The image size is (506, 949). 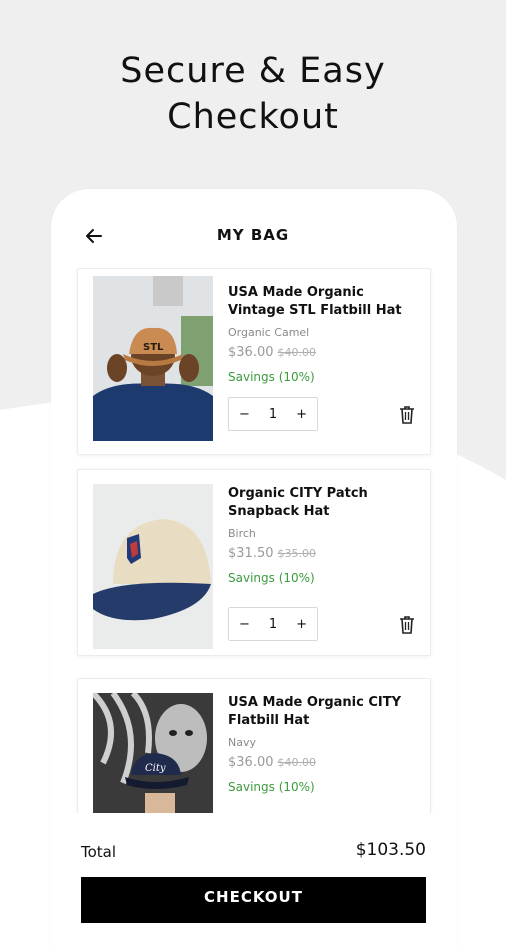 What do you see at coordinates (253, 900) in the screenshot?
I see `checkout-button: CHECKOUT` at bounding box center [253, 900].